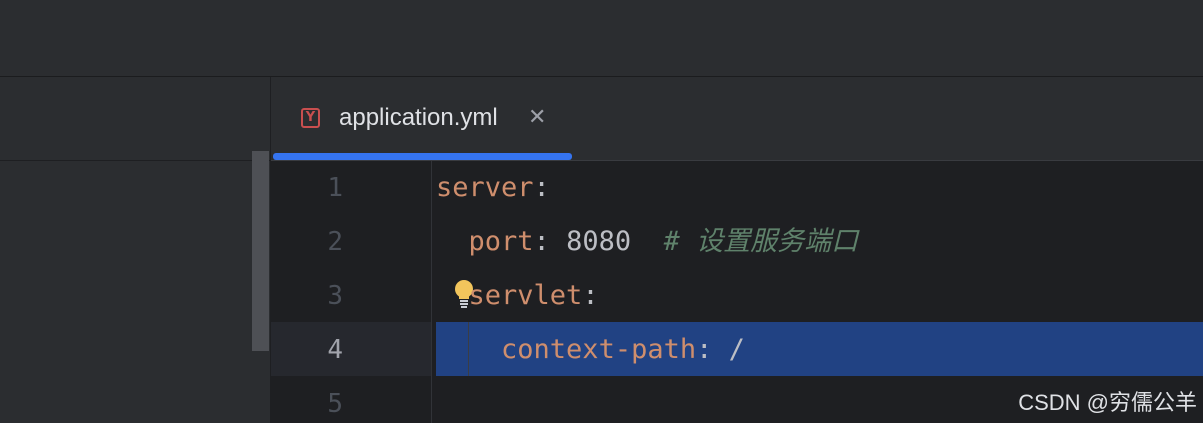  I want to click on line-number: 1, so click(335, 188).